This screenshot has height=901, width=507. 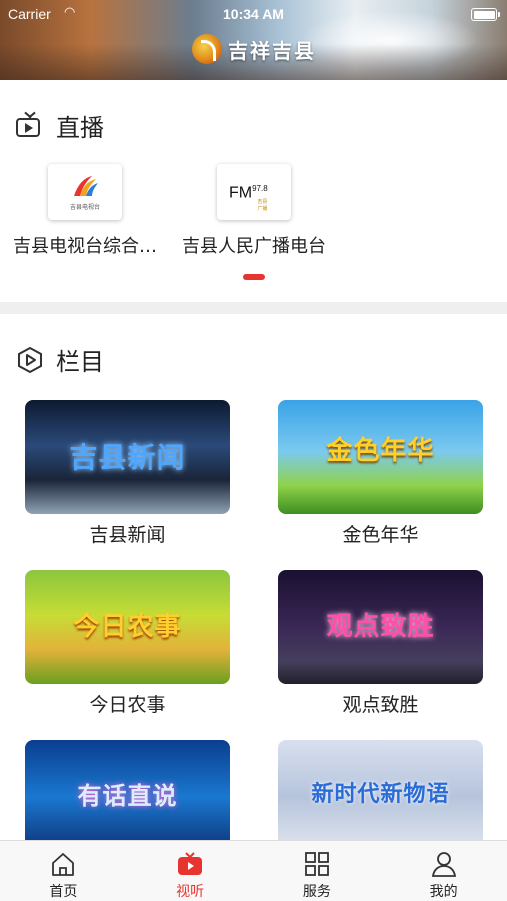 I want to click on programs-section-header: 栏目, so click(x=60, y=359).